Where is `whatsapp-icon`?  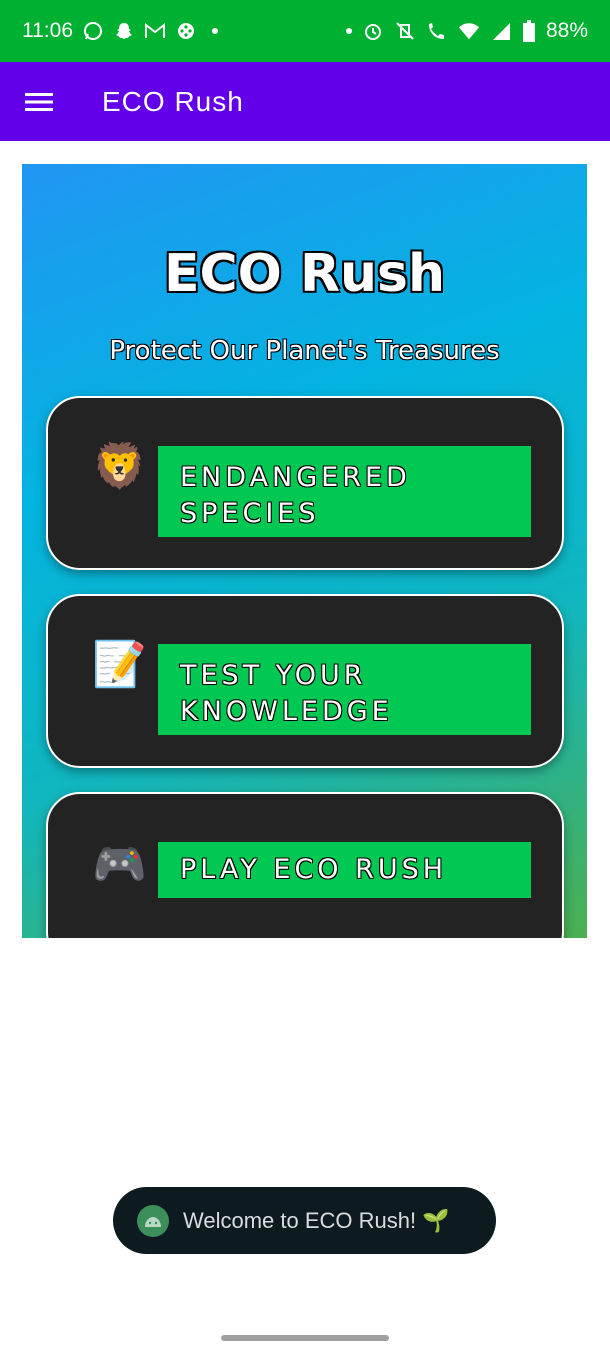
whatsapp-icon is located at coordinates (93, 31).